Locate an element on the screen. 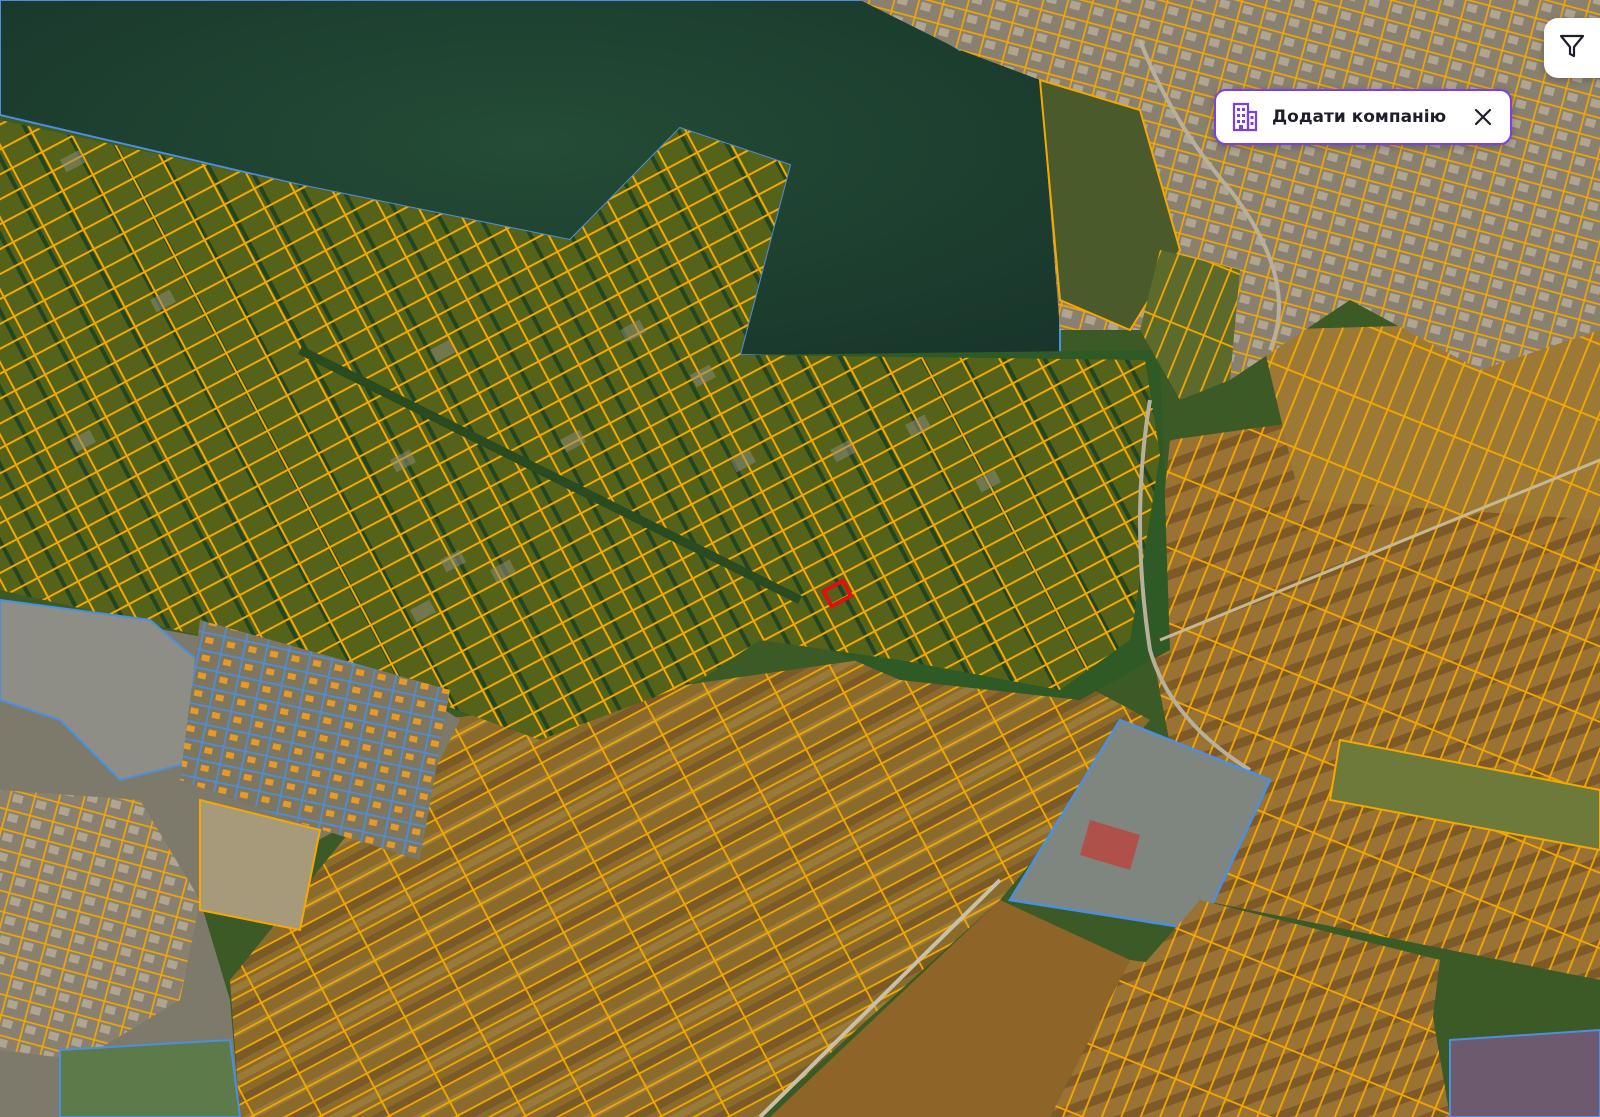 The height and width of the screenshot is (1117, 1600). filter-button is located at coordinates (1572, 48).